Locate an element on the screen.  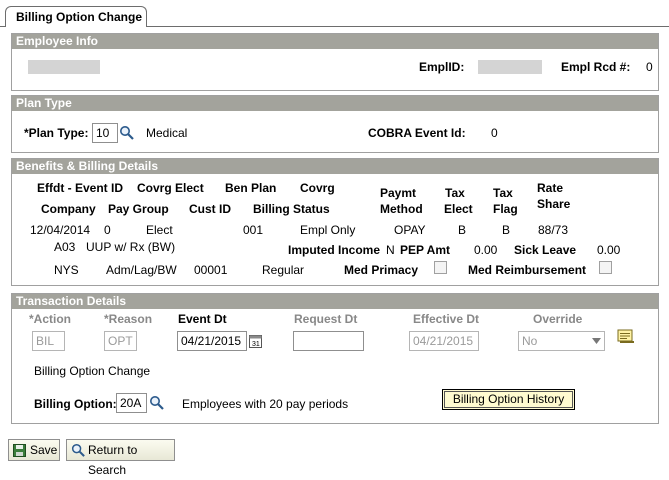
row-billing-status: Regular is located at coordinates (283, 270).